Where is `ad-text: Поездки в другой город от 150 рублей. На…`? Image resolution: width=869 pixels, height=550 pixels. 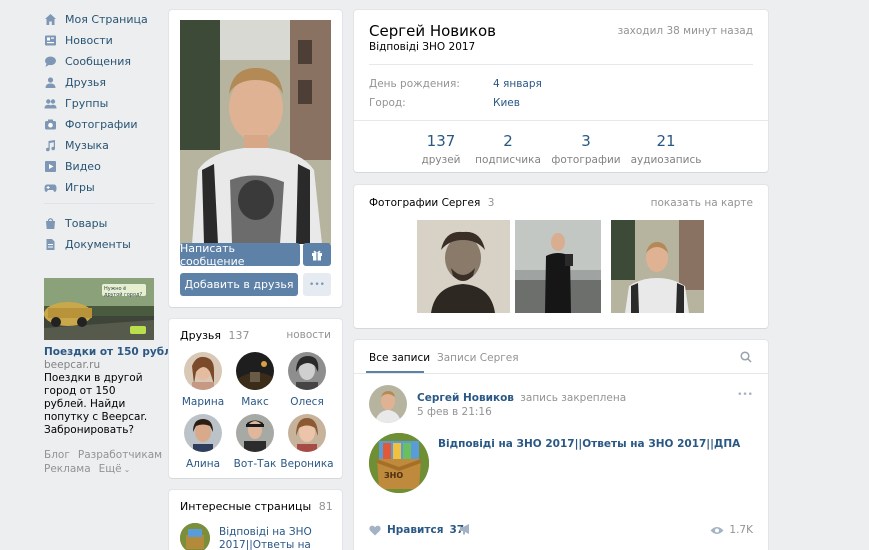 ad-text: Поездки в другой город от 150 рублей. На… is located at coordinates (100, 404).